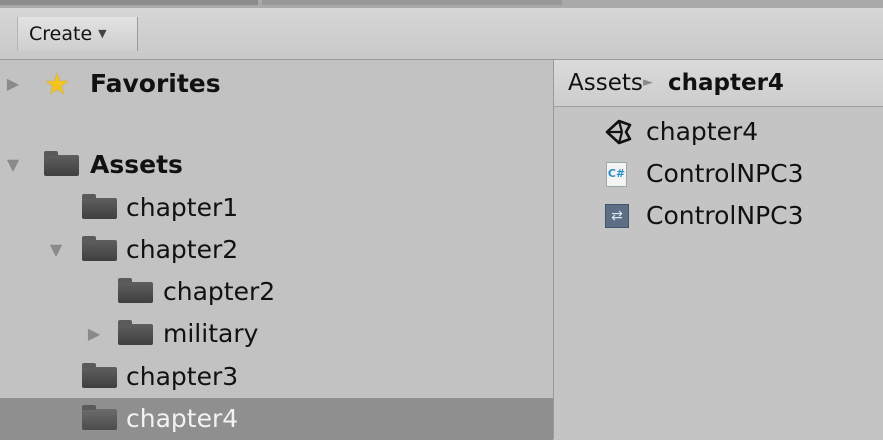 The height and width of the screenshot is (440, 883). Describe the element at coordinates (102, 33) in the screenshot. I see `chevron-down-icon: ▼` at that location.